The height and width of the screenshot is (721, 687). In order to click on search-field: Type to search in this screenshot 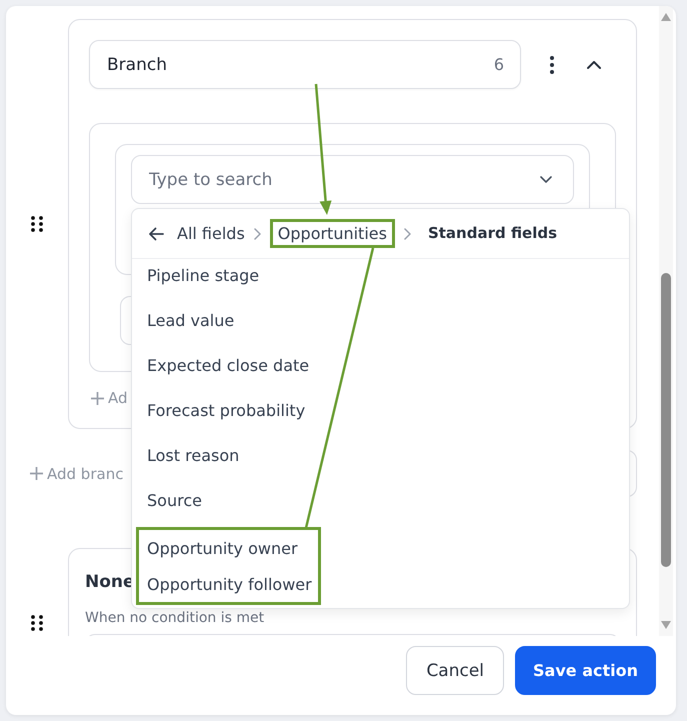, I will do `click(352, 179)`.